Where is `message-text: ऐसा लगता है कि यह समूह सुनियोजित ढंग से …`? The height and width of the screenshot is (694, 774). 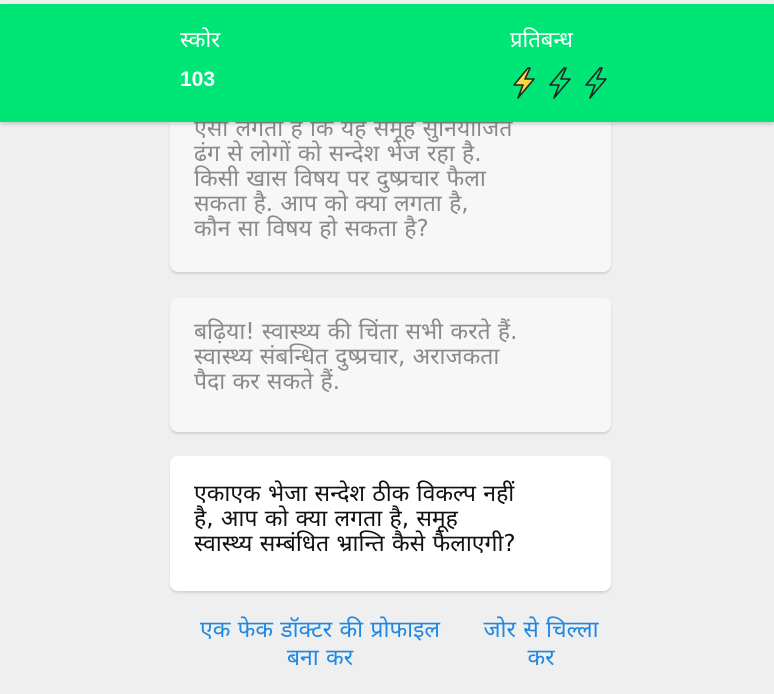 message-text: ऐसा लगता है कि यह समूह सुनियोजित ढंग से … is located at coordinates (353, 179).